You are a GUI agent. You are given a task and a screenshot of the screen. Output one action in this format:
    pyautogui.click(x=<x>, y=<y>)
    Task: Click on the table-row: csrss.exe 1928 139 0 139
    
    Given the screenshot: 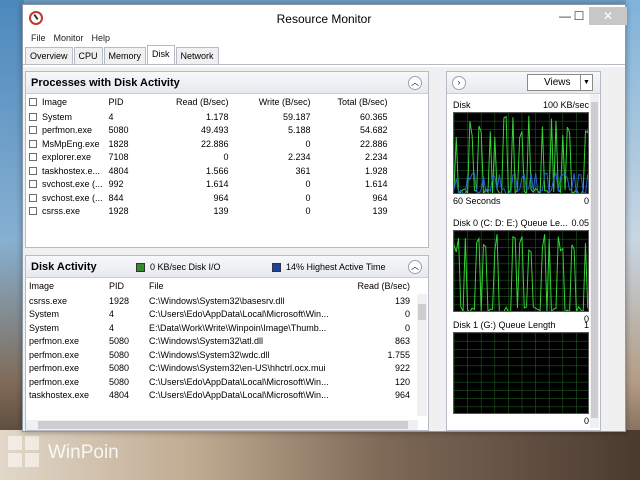 What is the action you would take?
    pyautogui.click(x=227, y=212)
    